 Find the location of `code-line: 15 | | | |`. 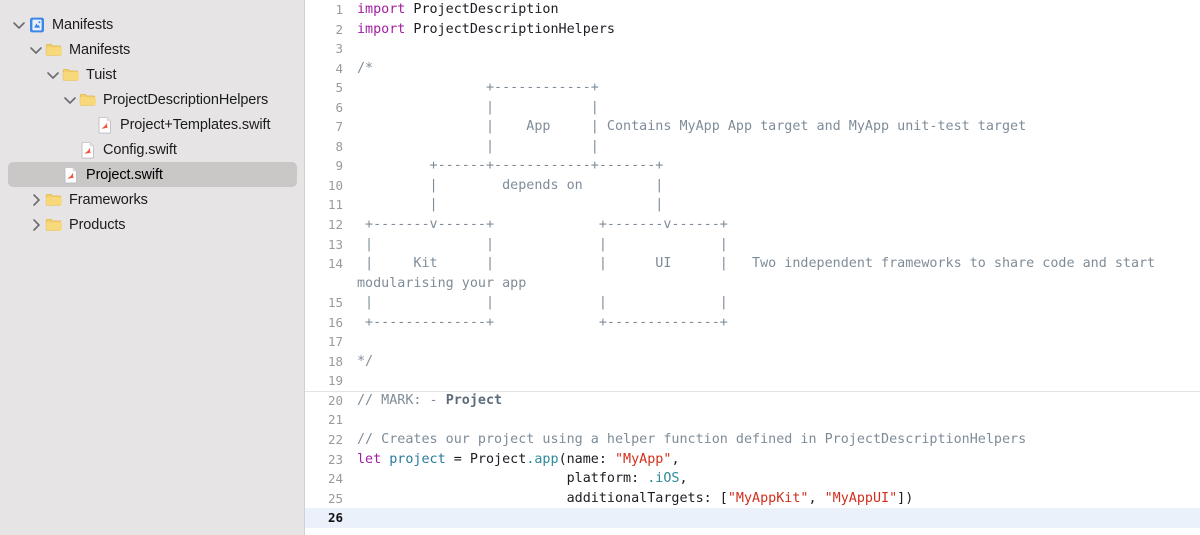

code-line: 15 | | | | is located at coordinates (752, 303).